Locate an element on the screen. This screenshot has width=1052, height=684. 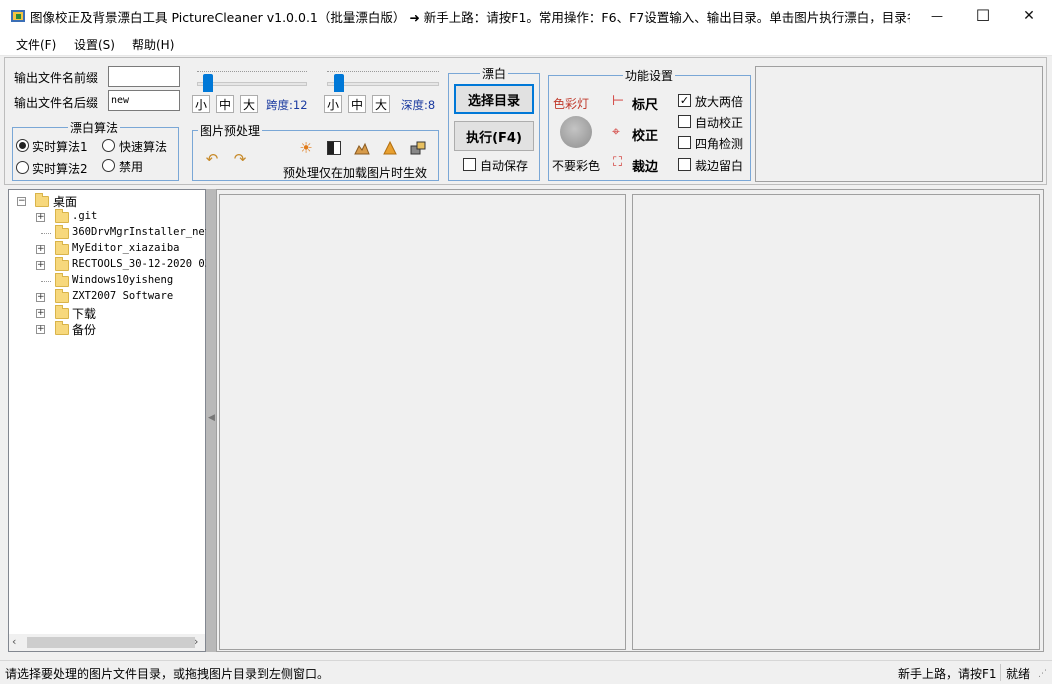
minimize-icon: — is located at coordinates (937, 15).